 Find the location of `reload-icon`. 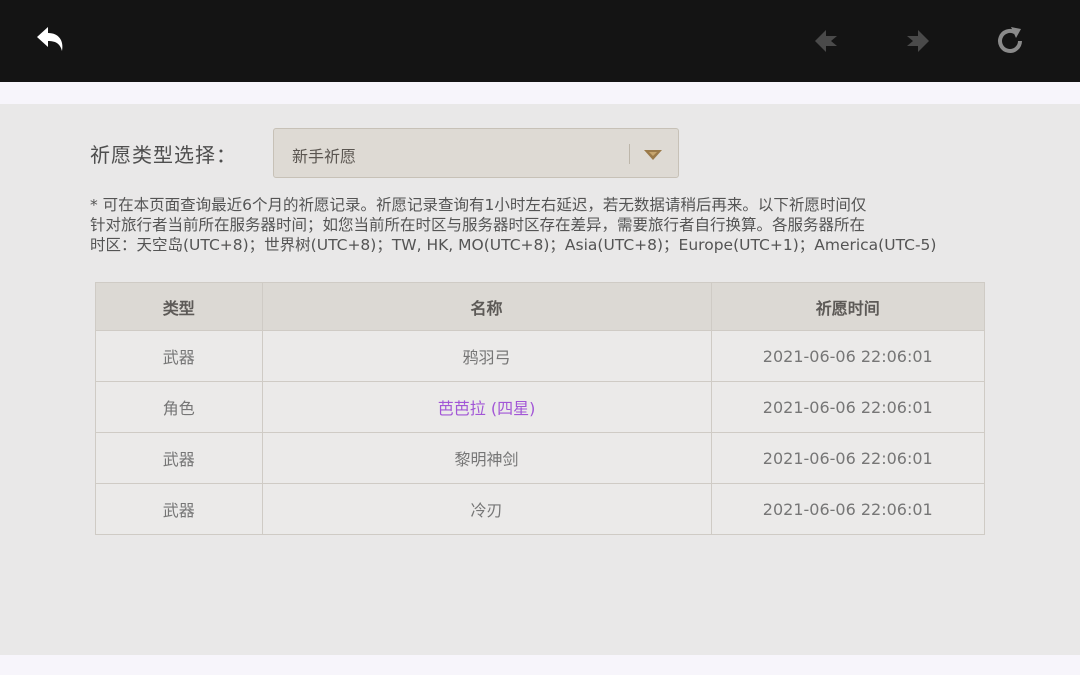

reload-icon is located at coordinates (1010, 40).